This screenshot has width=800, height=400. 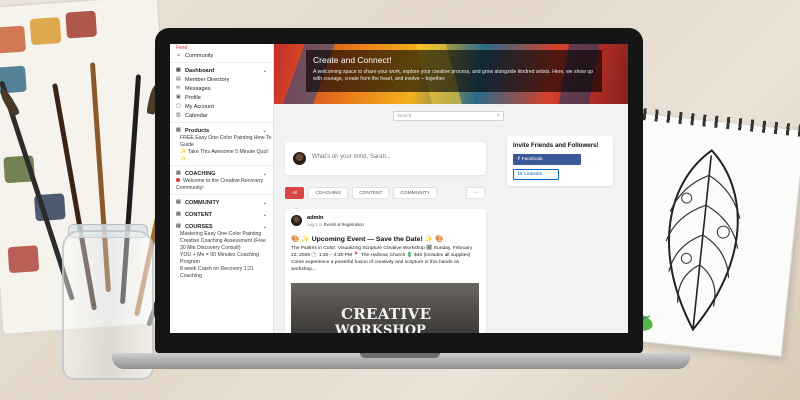 I want to click on tab-coaching: COACHING, so click(x=328, y=193).